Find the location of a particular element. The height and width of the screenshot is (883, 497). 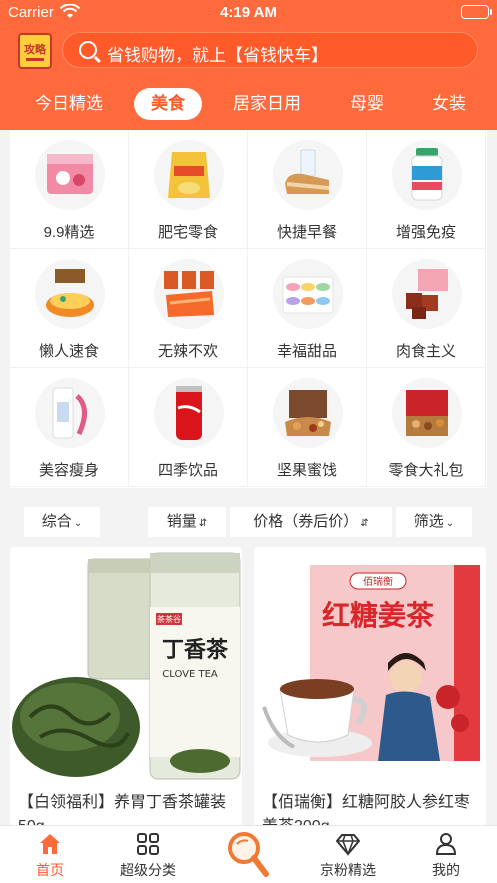

jar-label-en: CLOVE TEA is located at coordinates (190, 674).